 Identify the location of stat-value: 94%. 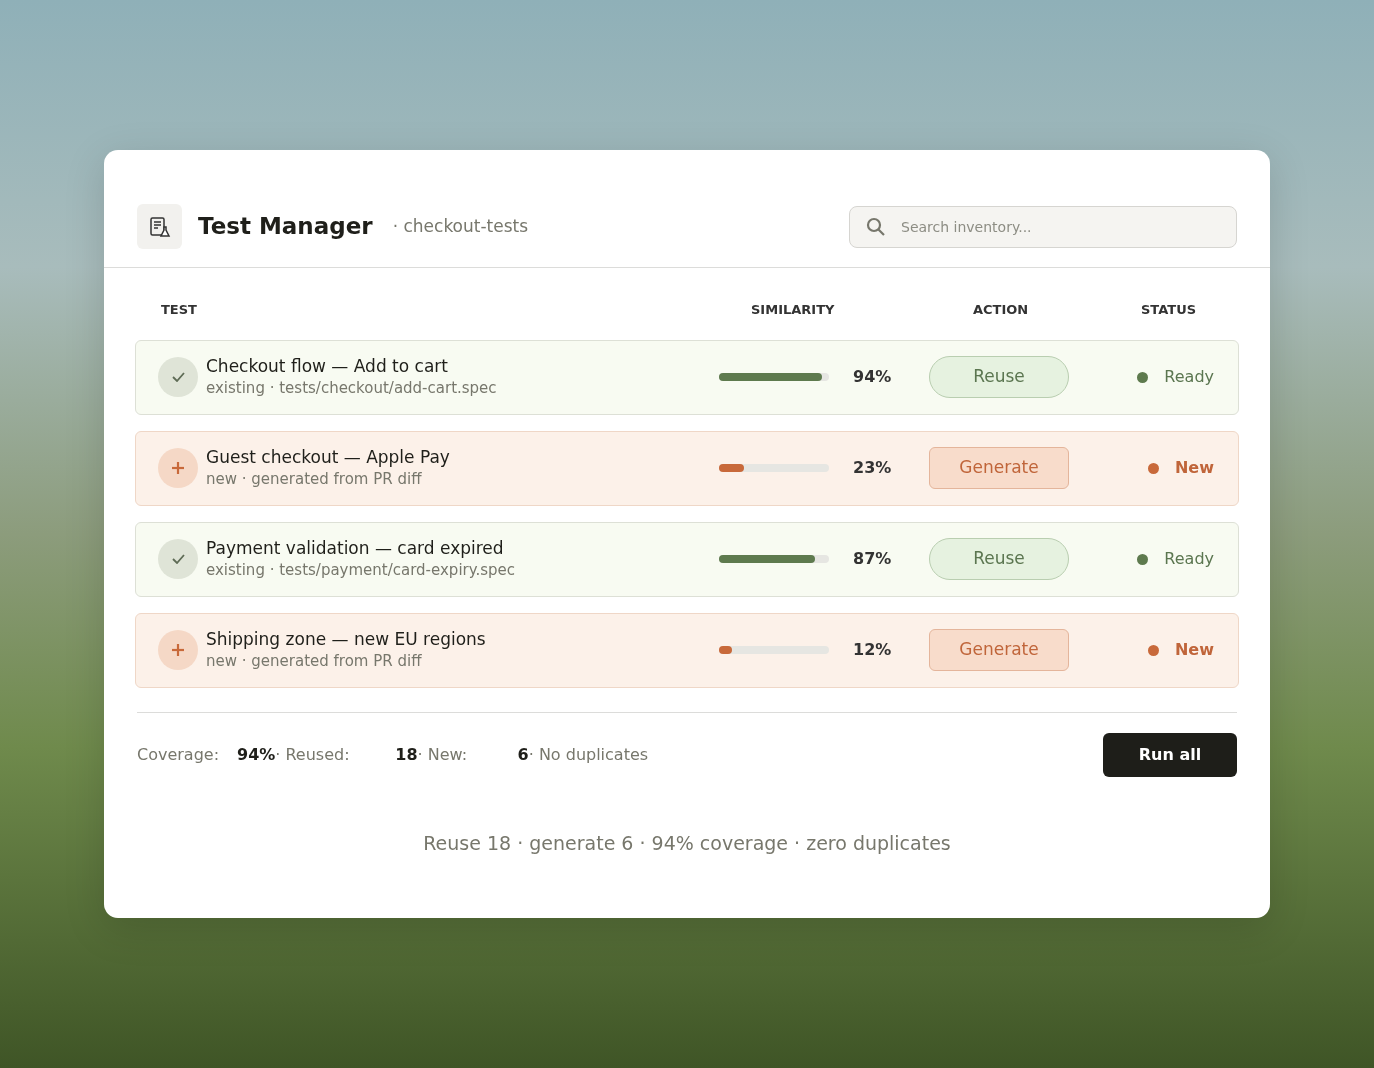
(256, 754).